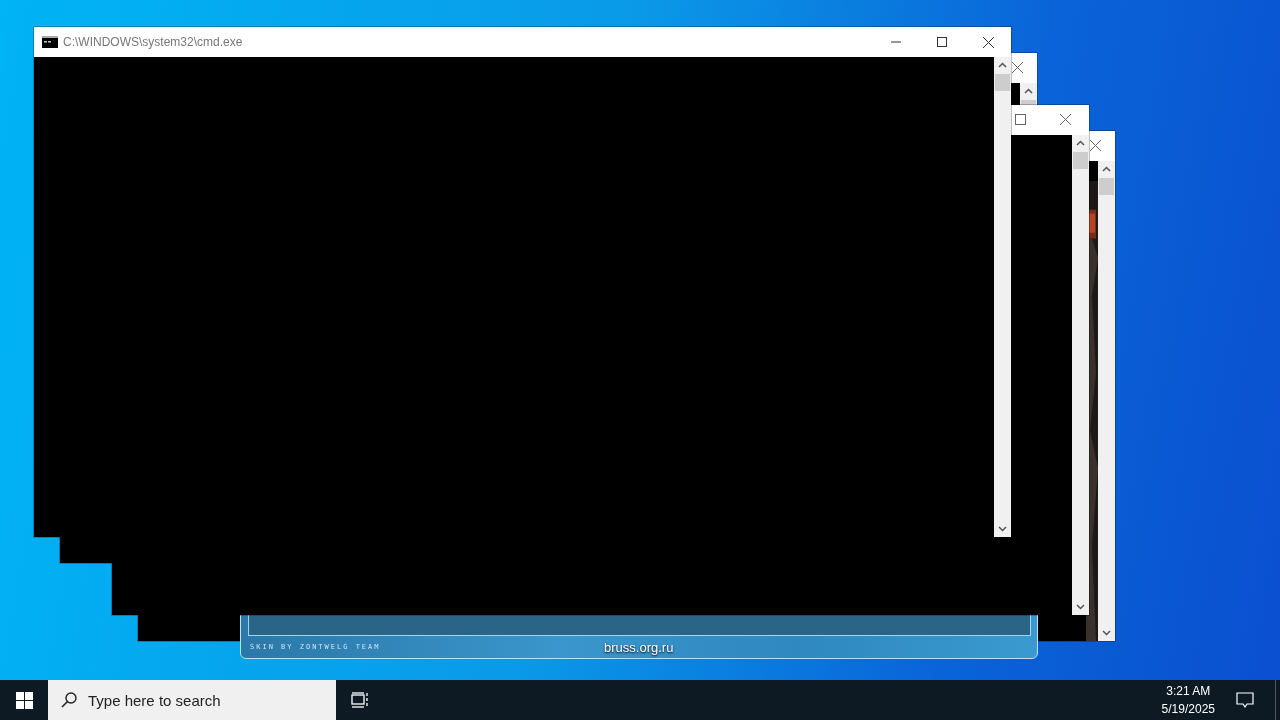  Describe the element at coordinates (639, 647) in the screenshot. I see `site-label: bruss.org.ru` at that location.